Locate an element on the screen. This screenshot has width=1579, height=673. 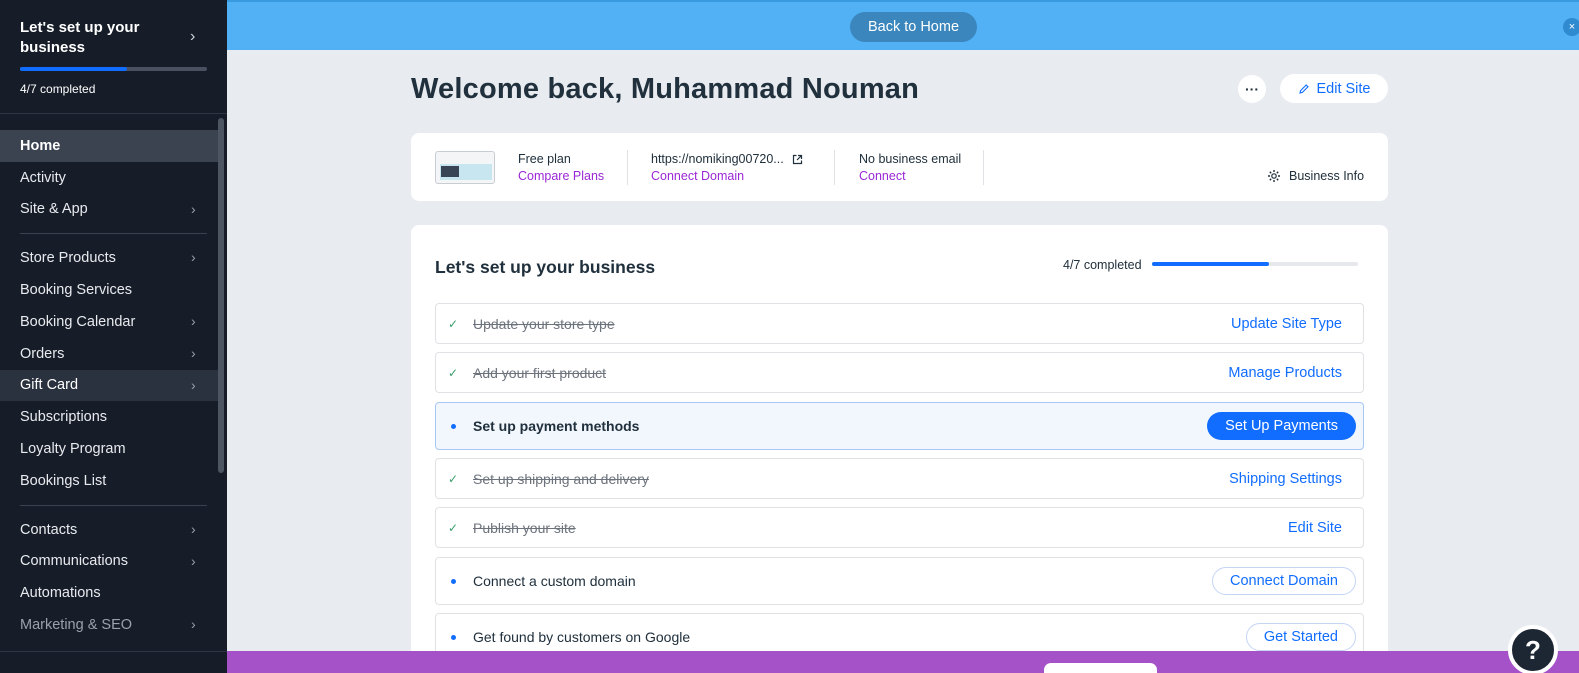
manage-products-link: Manage Products is located at coordinates (1285, 373).